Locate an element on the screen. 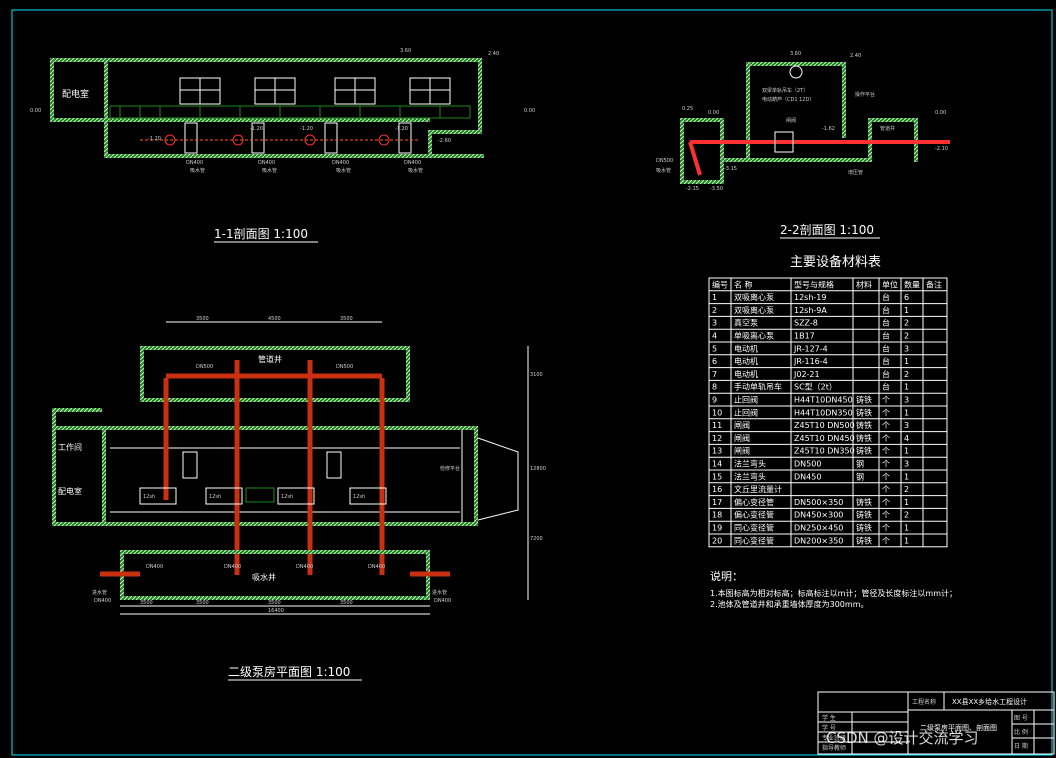 Image resolution: width=1056 pixels, height=758 pixels. svg-text: 管道井 is located at coordinates (887, 128).